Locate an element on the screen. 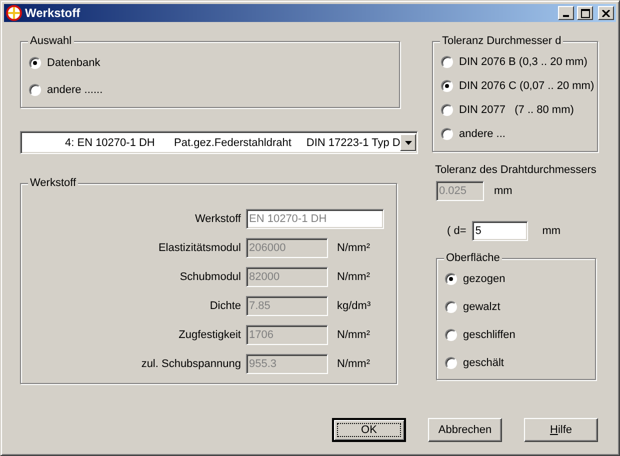 The height and width of the screenshot is (456, 620). field-label: Werkstoff is located at coordinates (217, 219).